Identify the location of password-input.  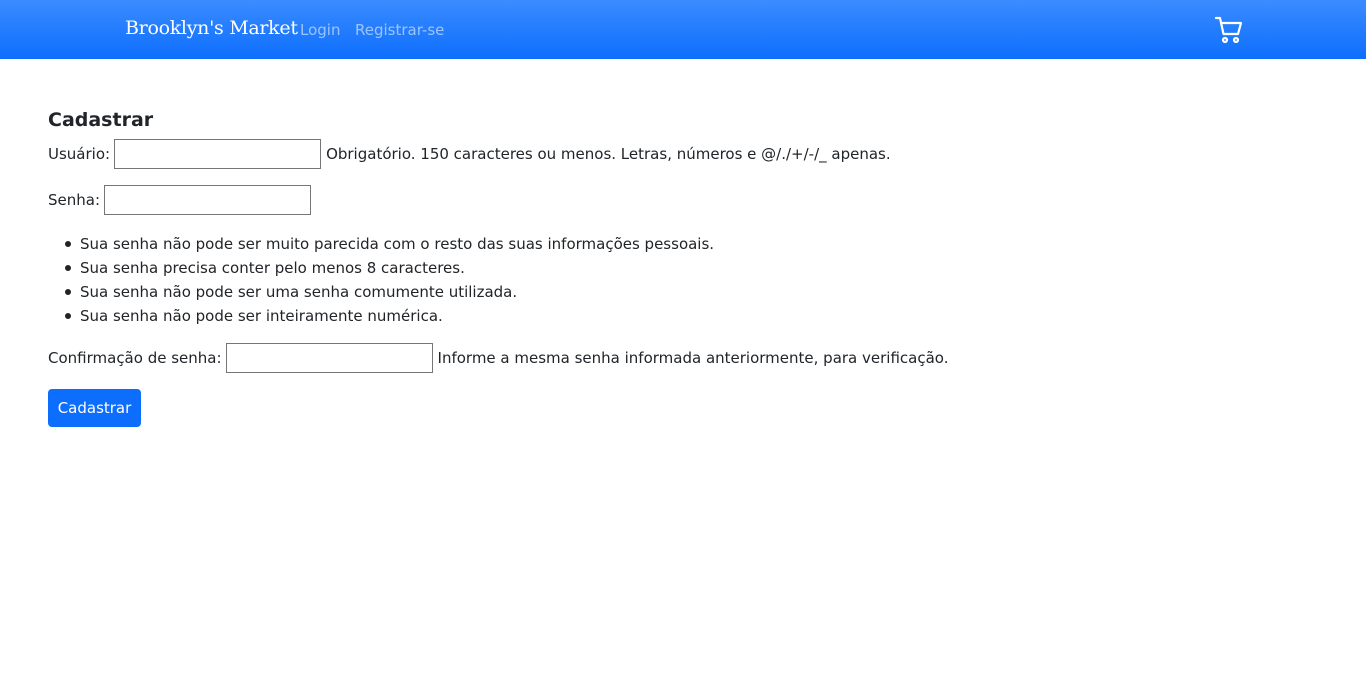
(208, 200).